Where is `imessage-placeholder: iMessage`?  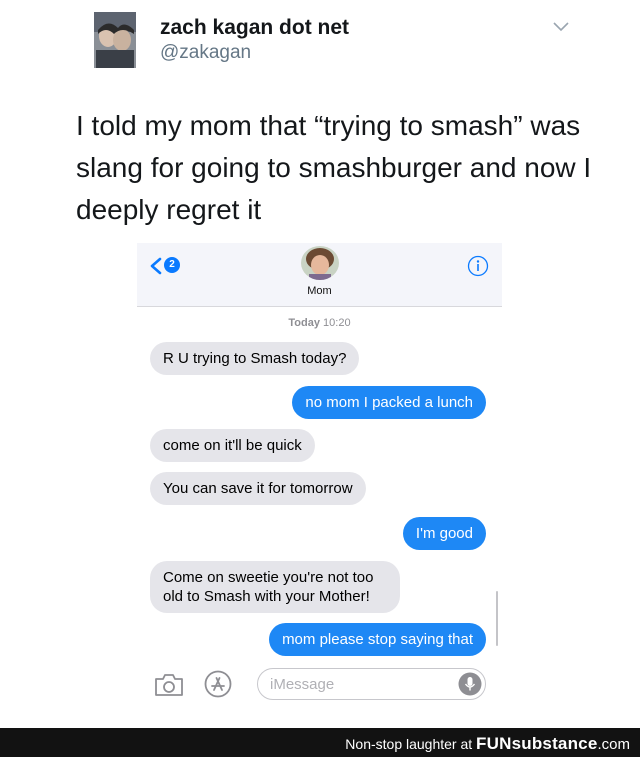
imessage-placeholder: iMessage is located at coordinates (302, 684).